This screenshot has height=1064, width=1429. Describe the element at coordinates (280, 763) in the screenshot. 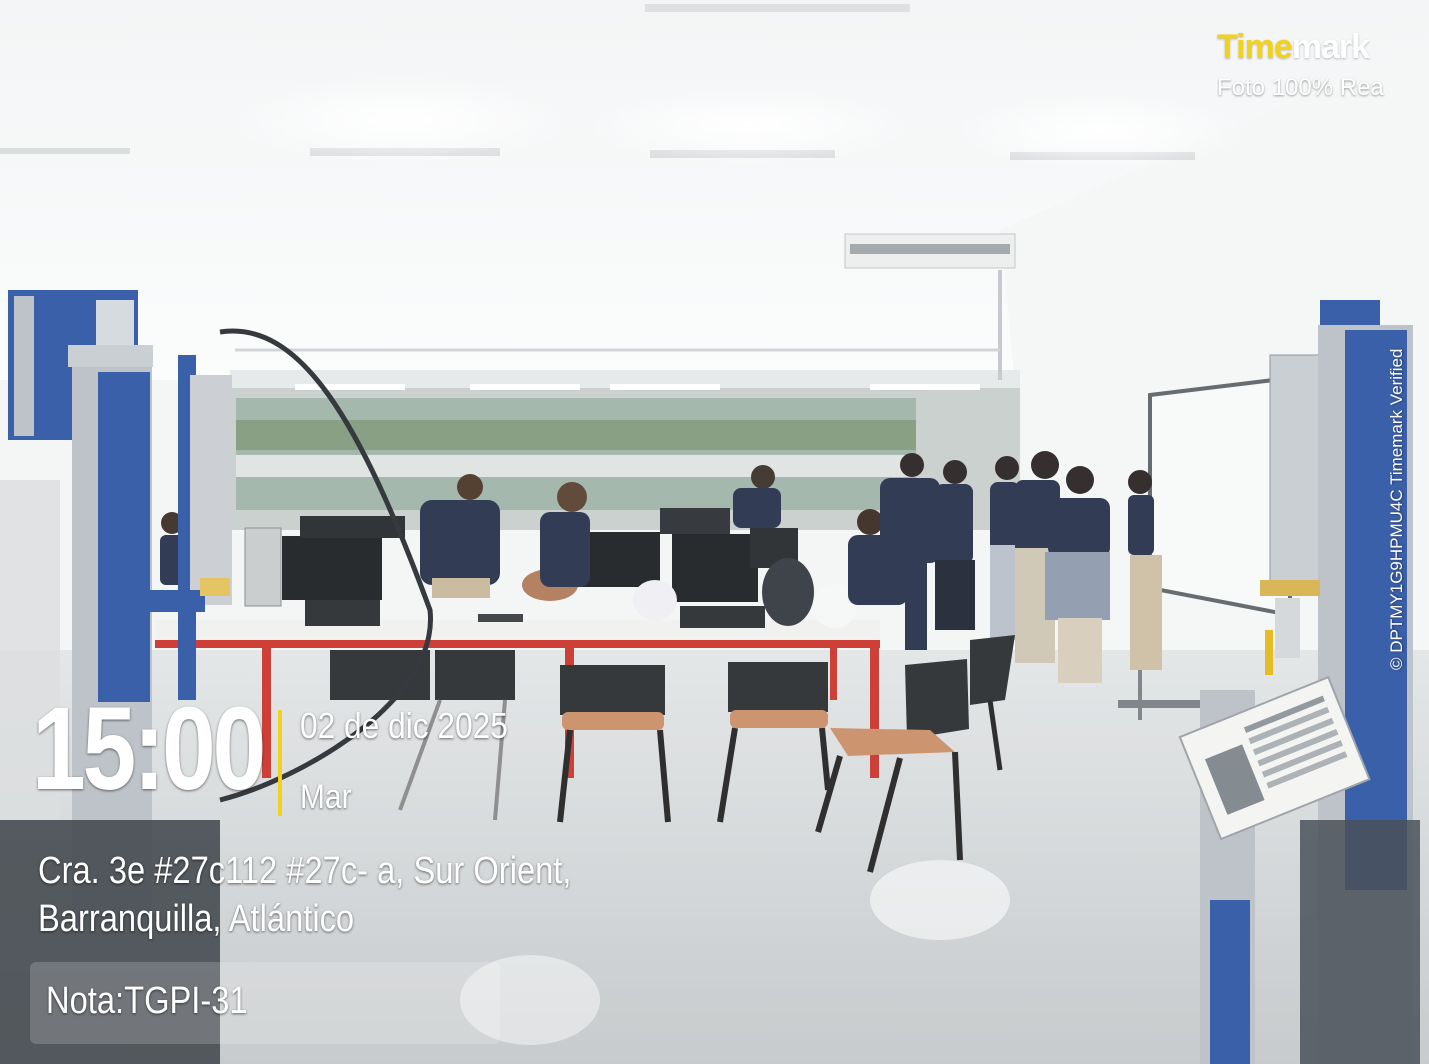

I see `overlay-divider` at that location.